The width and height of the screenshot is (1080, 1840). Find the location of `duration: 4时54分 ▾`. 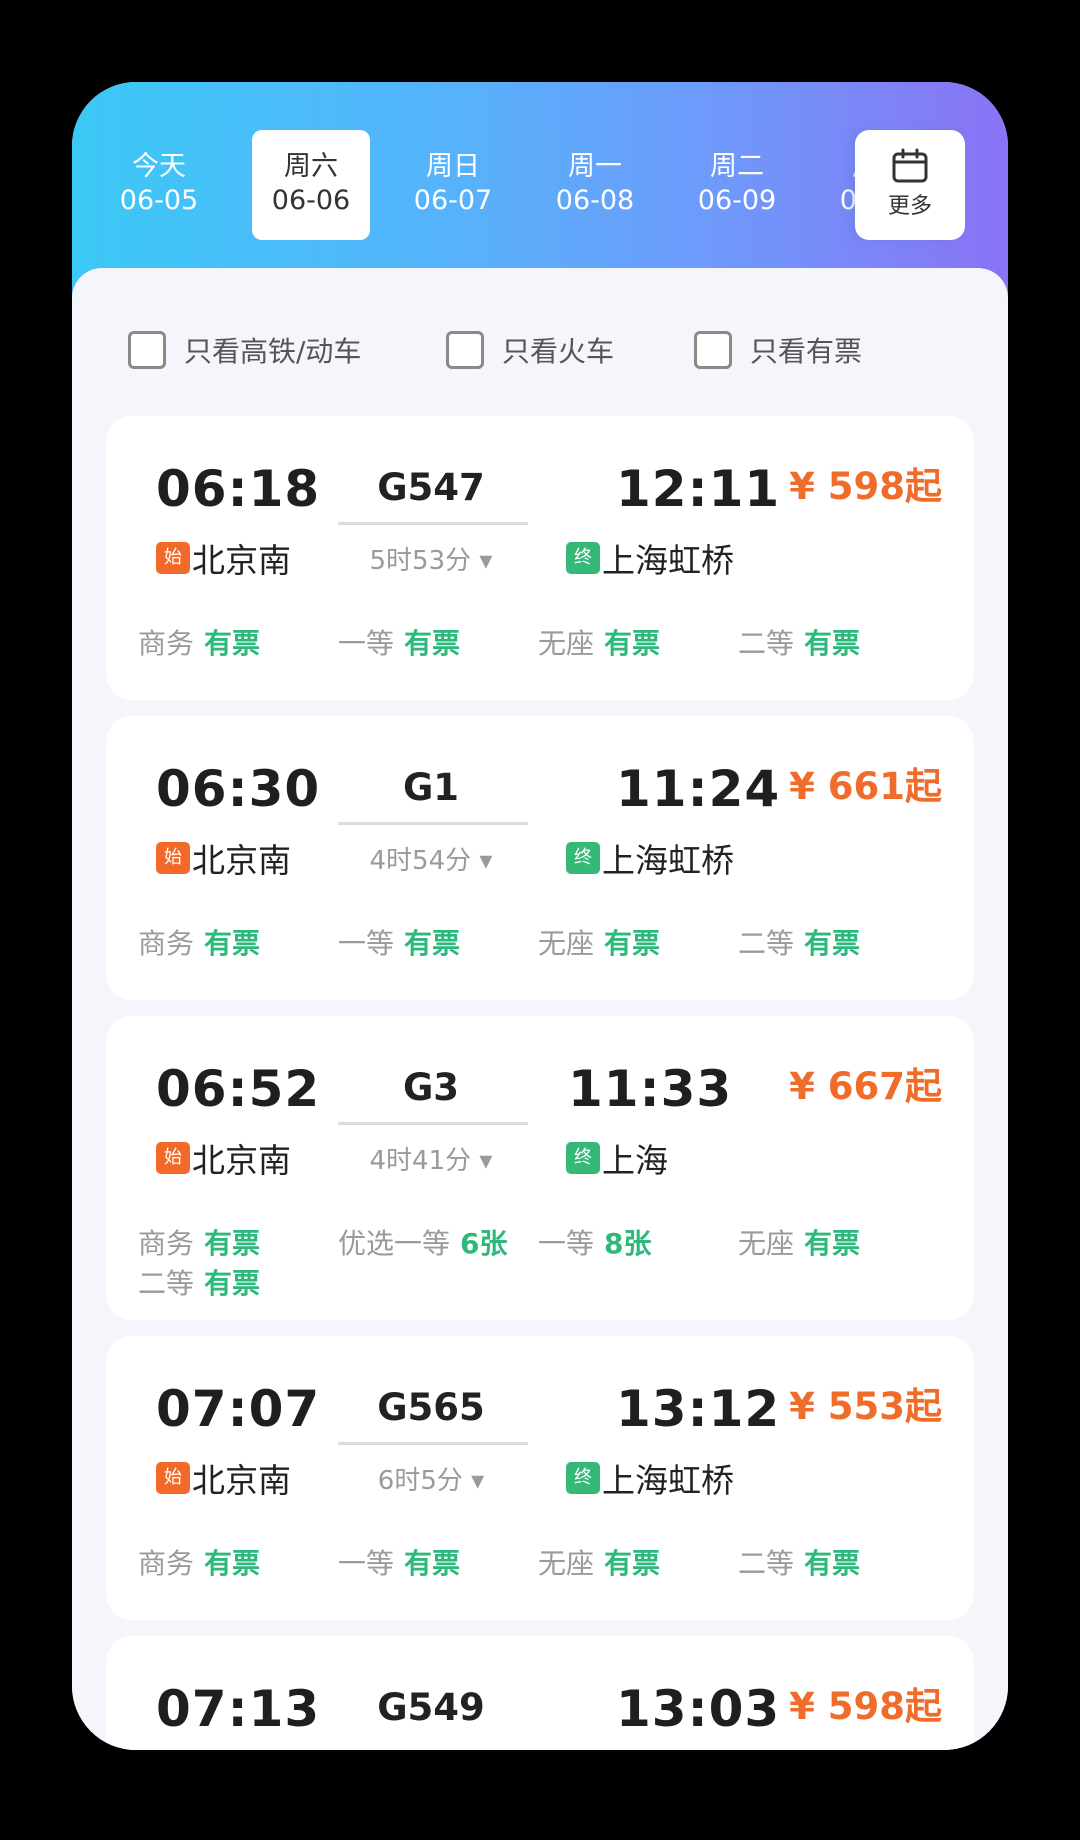

duration: 4时54分 ▾ is located at coordinates (431, 858).